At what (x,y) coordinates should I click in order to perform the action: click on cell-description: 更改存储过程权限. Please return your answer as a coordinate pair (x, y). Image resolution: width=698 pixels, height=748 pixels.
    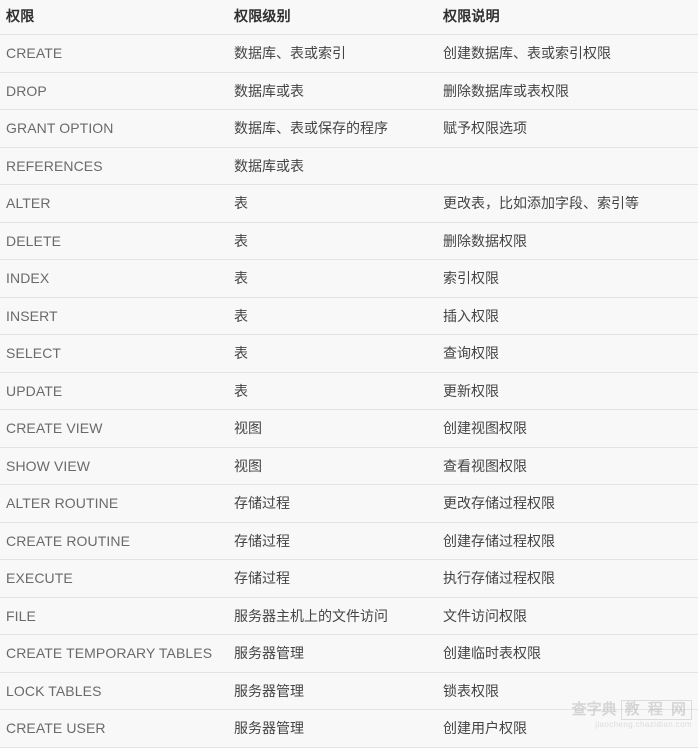
    Looking at the image, I should click on (567, 503).